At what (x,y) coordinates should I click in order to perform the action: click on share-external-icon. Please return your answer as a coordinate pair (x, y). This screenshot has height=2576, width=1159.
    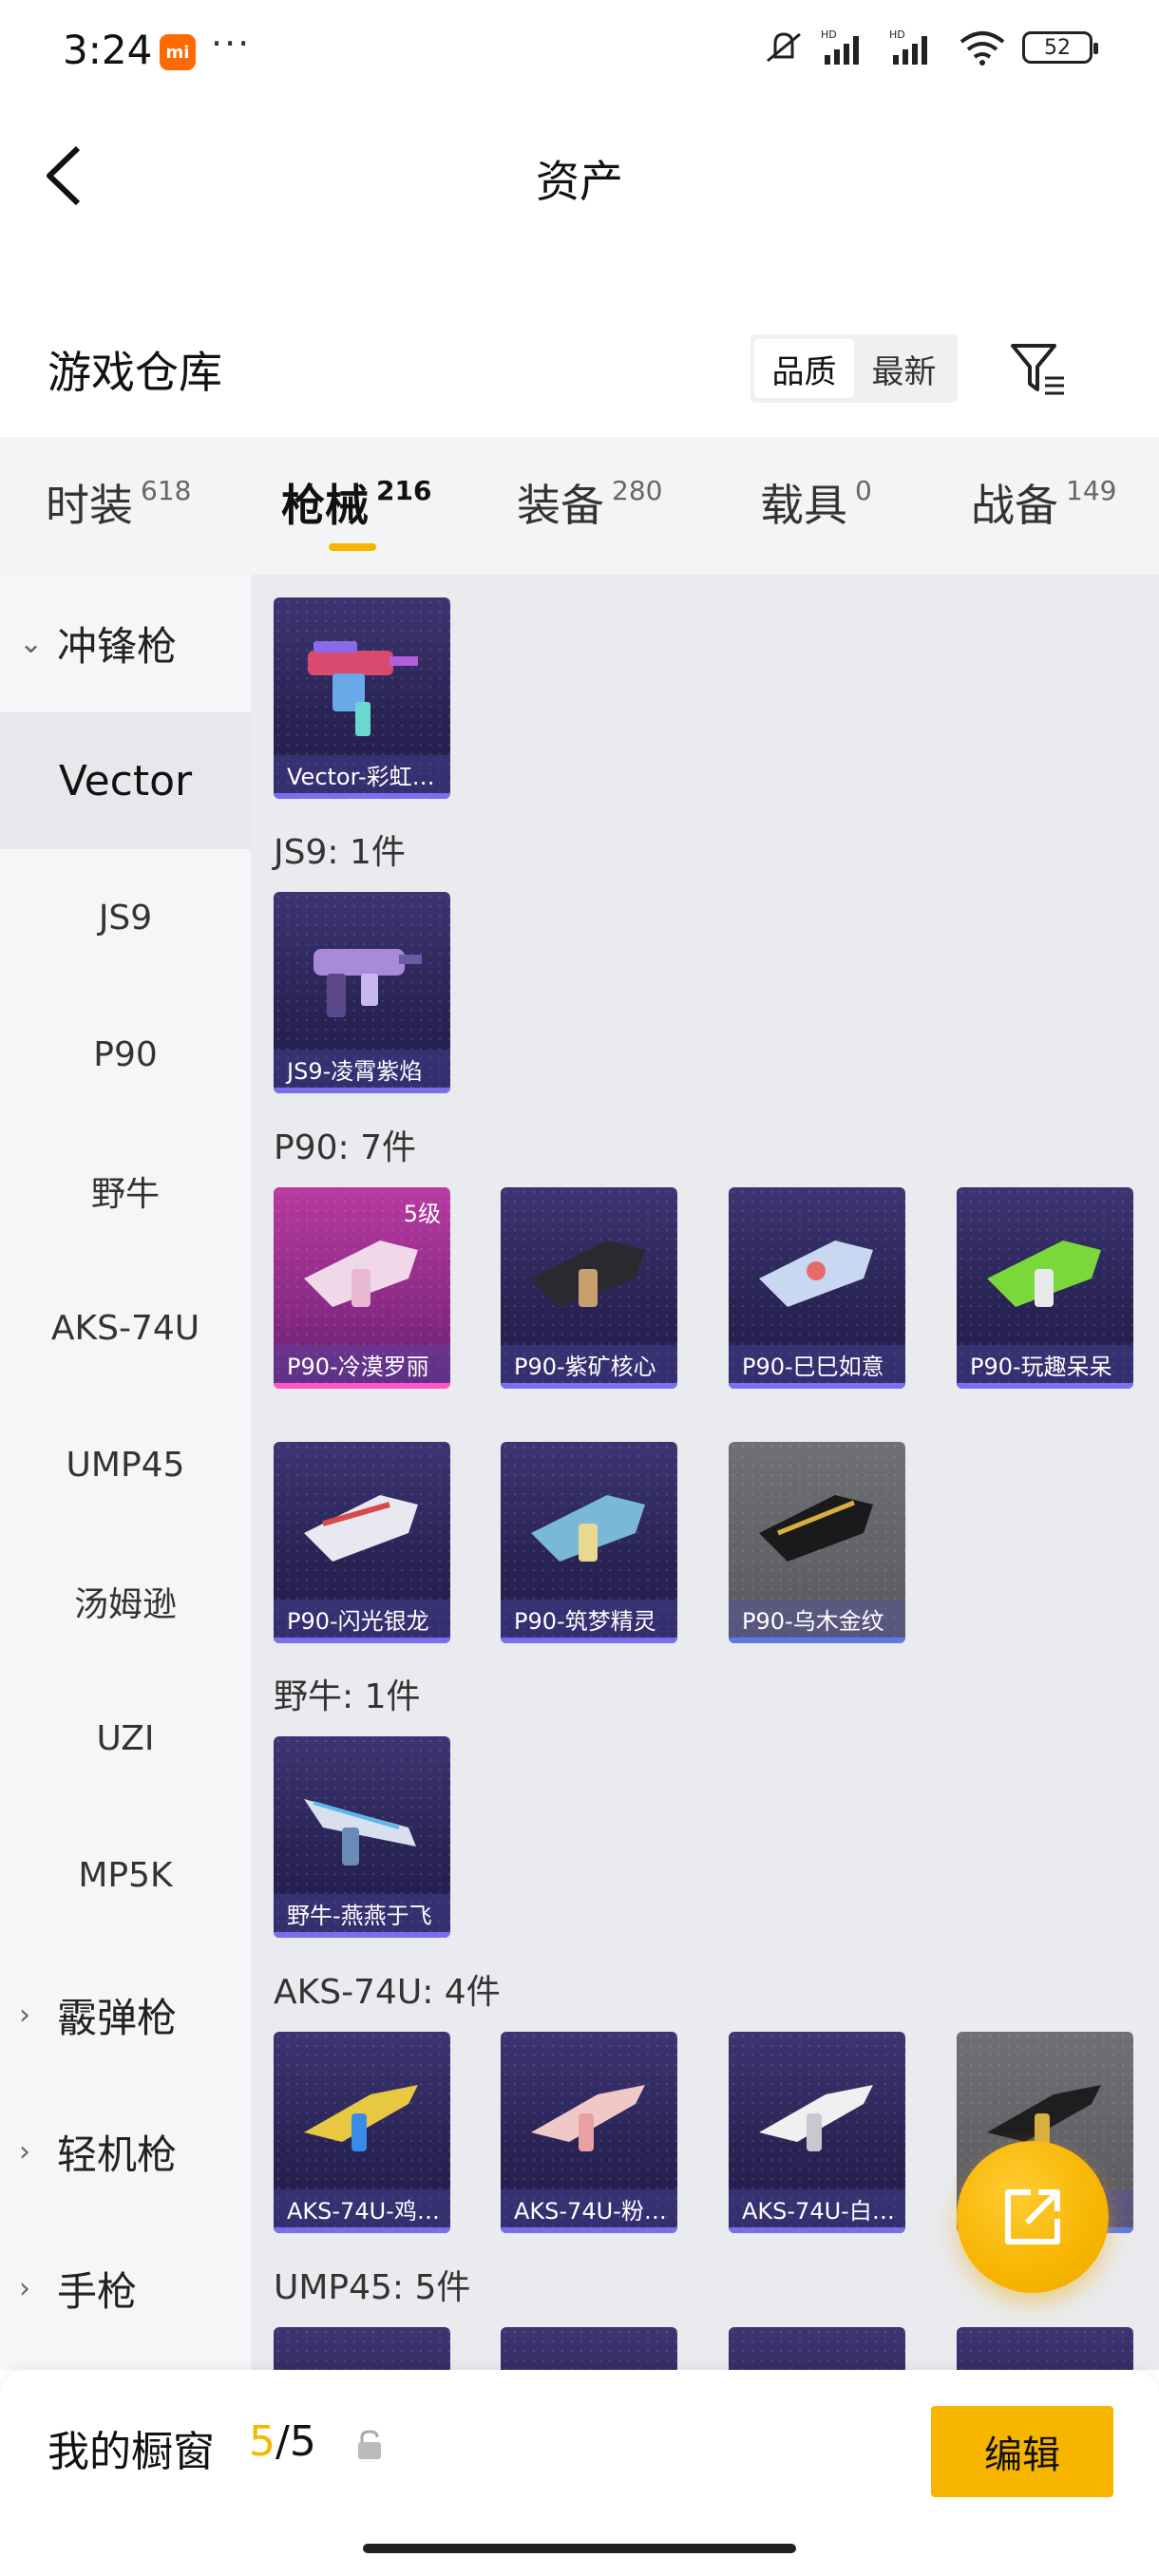
    Looking at the image, I should click on (1032, 2217).